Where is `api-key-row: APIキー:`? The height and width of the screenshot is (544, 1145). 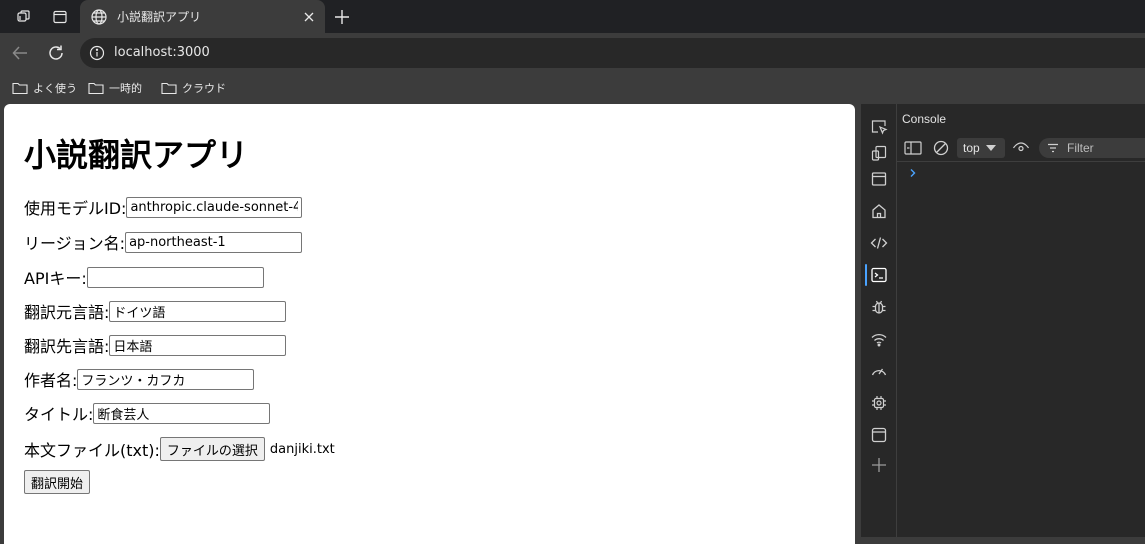
api-key-row: APIキー: is located at coordinates (144, 277).